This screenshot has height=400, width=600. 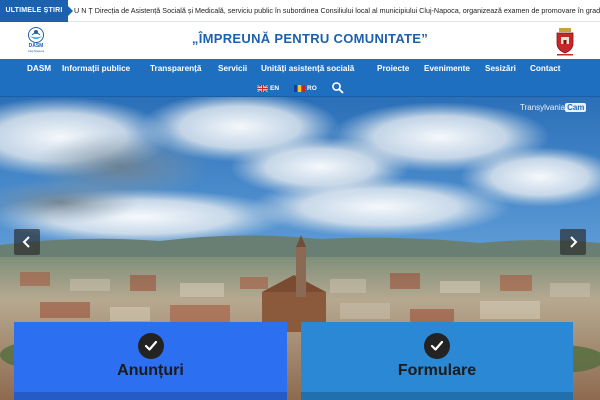 What do you see at coordinates (150, 370) in the screenshot?
I see `announcements-card-title: Anunțuri` at bounding box center [150, 370].